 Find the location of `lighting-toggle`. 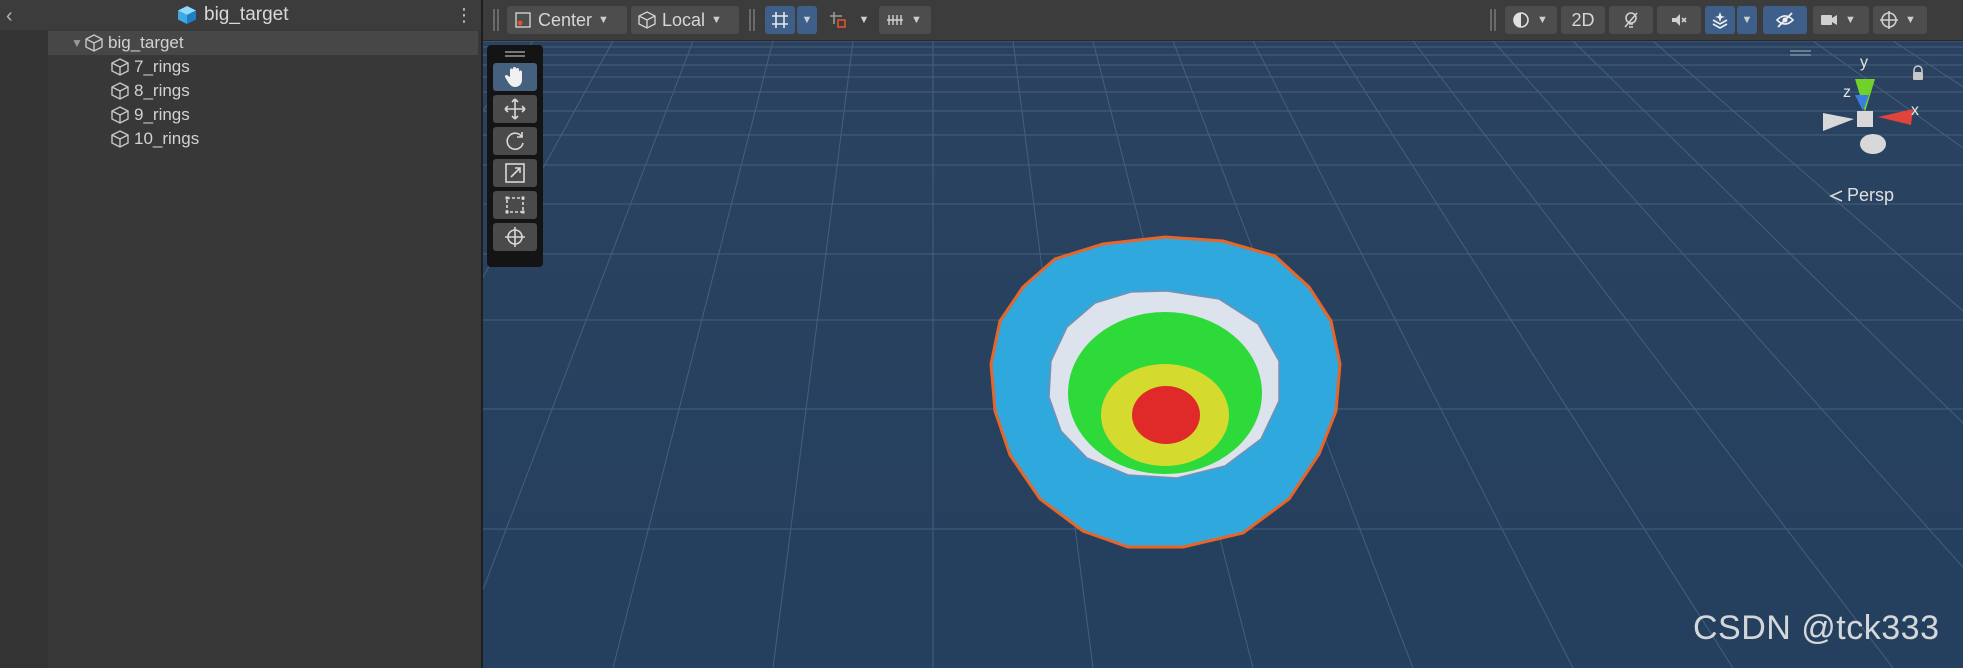

lighting-toggle is located at coordinates (1631, 20).